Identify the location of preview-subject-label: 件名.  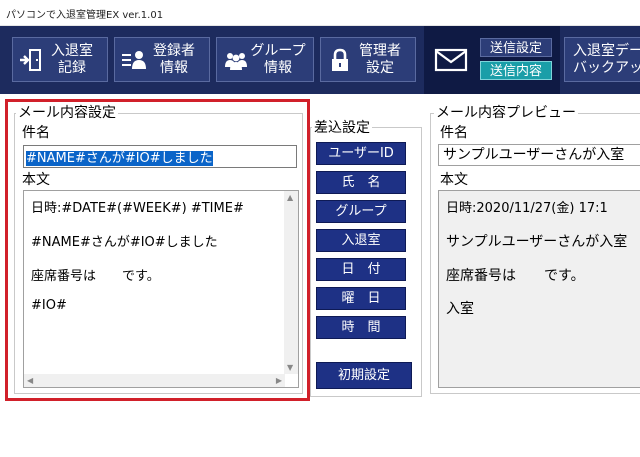
(454, 133).